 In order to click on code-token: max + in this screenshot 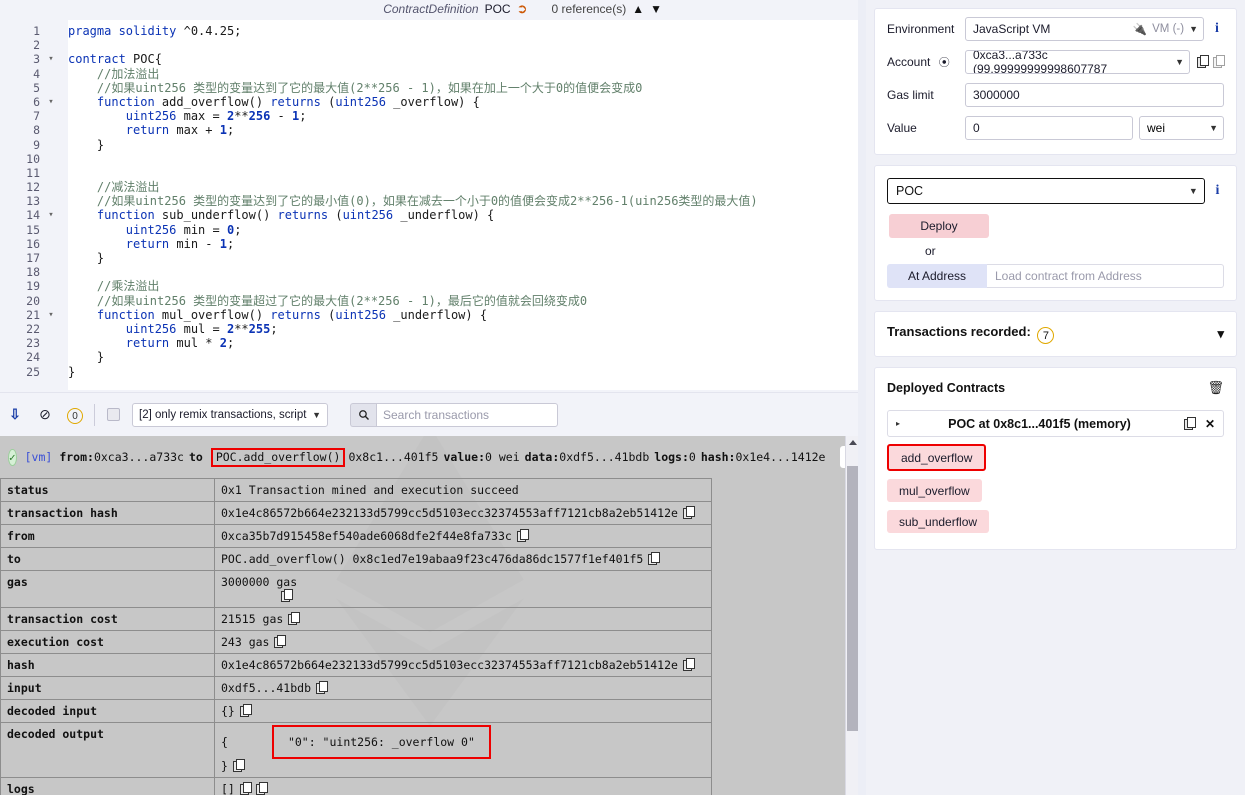, I will do `click(198, 130)`.